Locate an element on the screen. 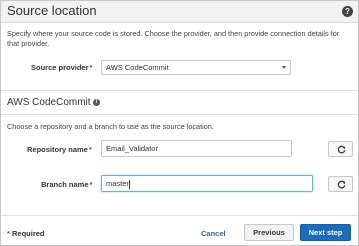  next-step-button: Next step is located at coordinates (325, 232).